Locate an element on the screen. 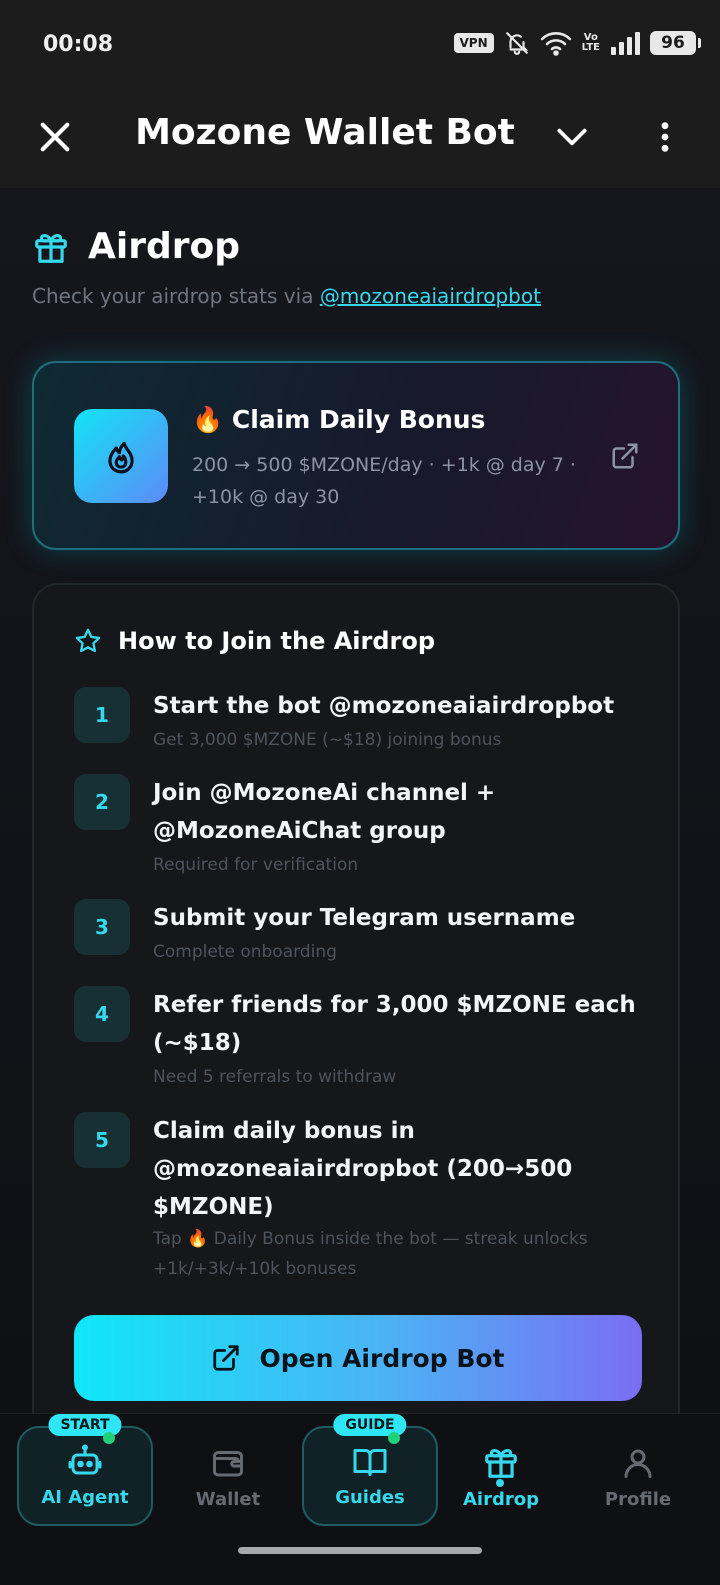 Image resolution: width=720 pixels, height=1585 pixels. page-title: Airdrop is located at coordinates (164, 246).